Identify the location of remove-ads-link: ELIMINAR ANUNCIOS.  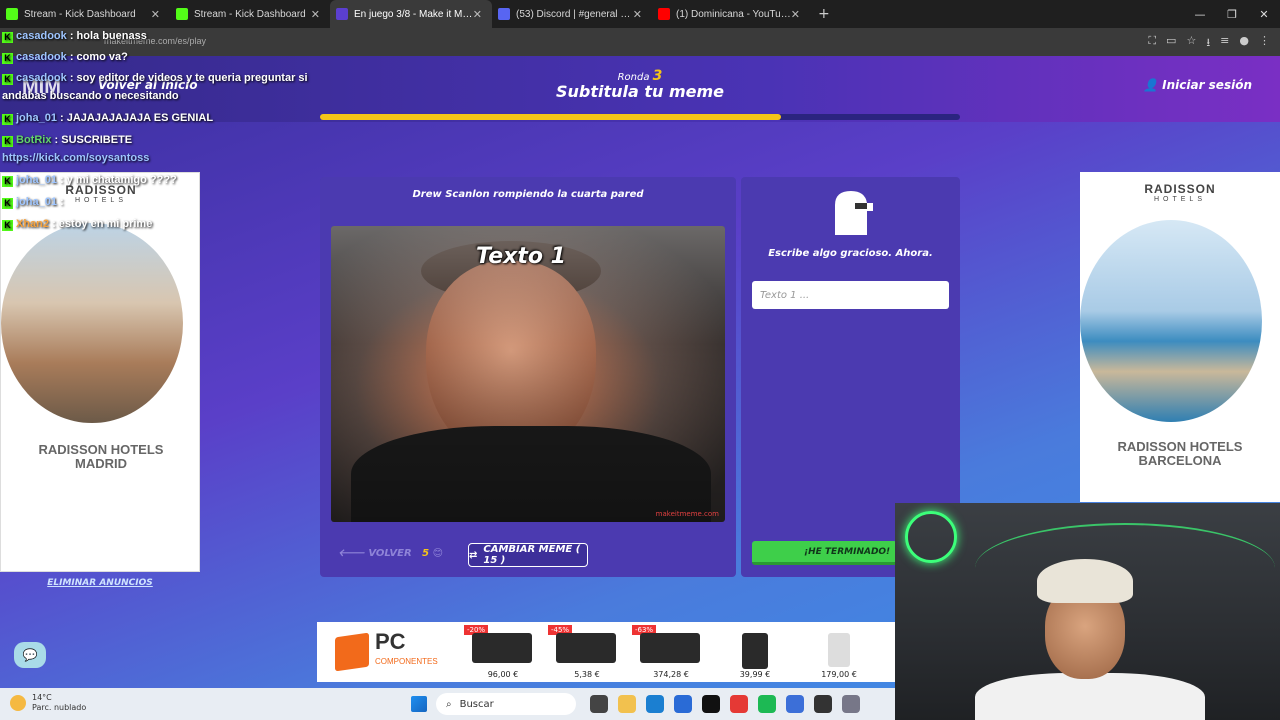
(100, 583).